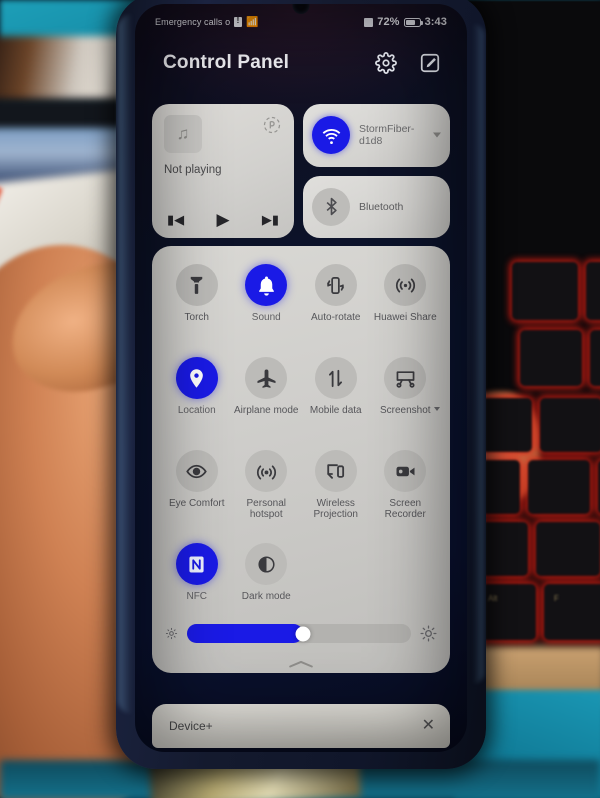  What do you see at coordinates (196, 471) in the screenshot?
I see `eye-icon` at bounding box center [196, 471].